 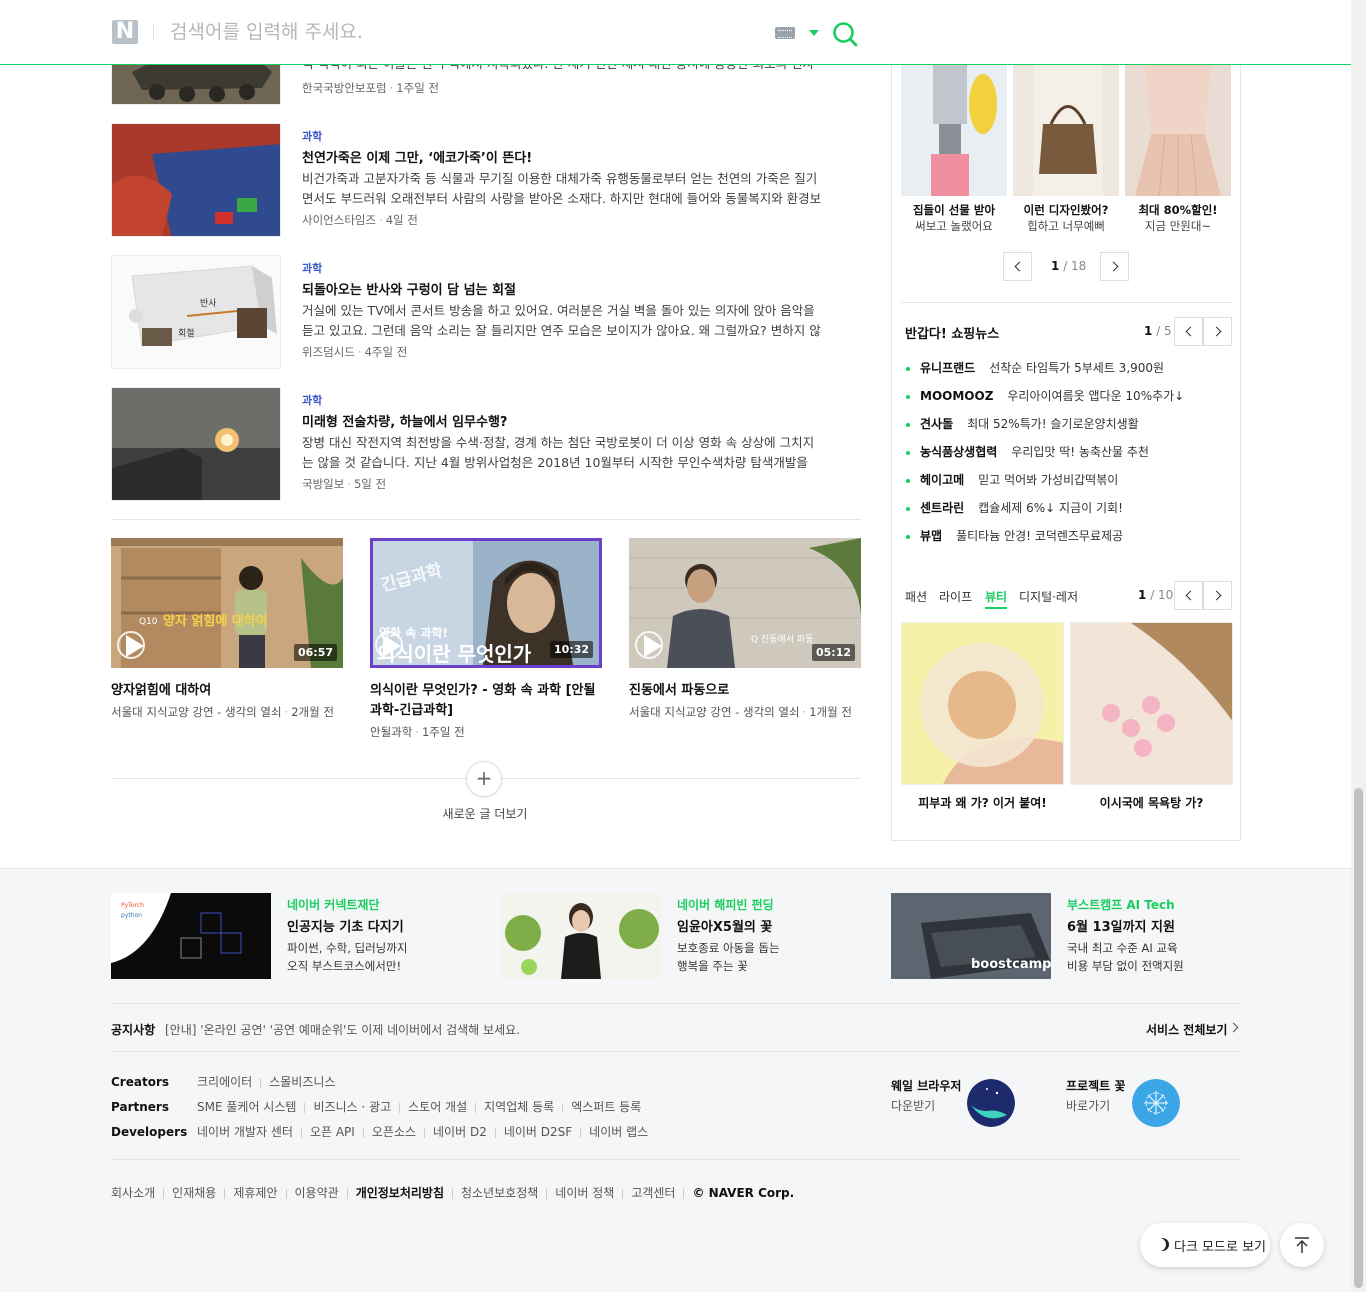 What do you see at coordinates (584, 1193) in the screenshot?
I see `footer-link: 네이버 정책` at bounding box center [584, 1193].